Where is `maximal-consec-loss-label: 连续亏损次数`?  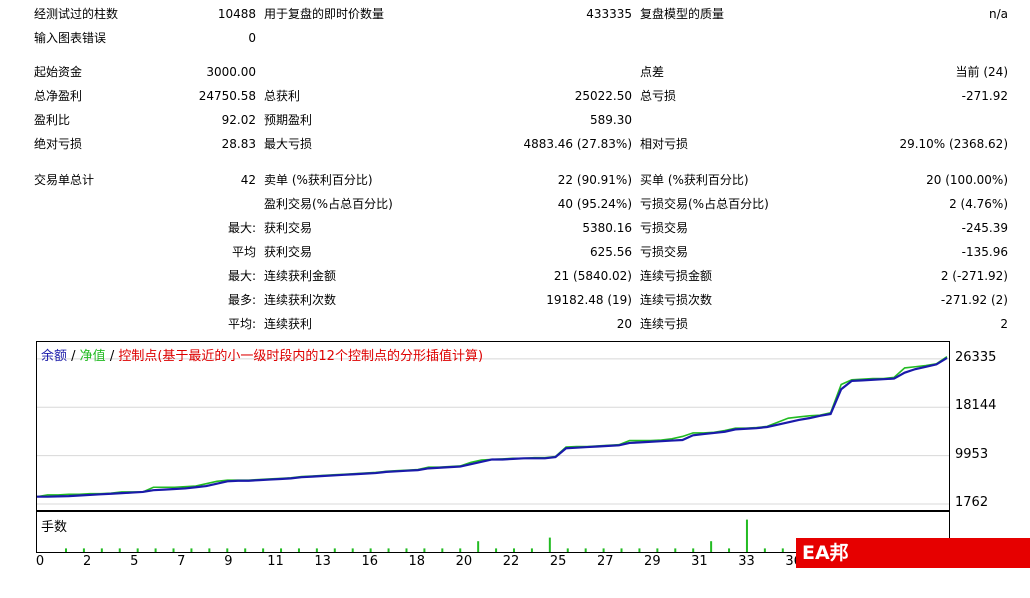
maximal-consec-loss-label: 连续亏损次数 is located at coordinates (676, 300).